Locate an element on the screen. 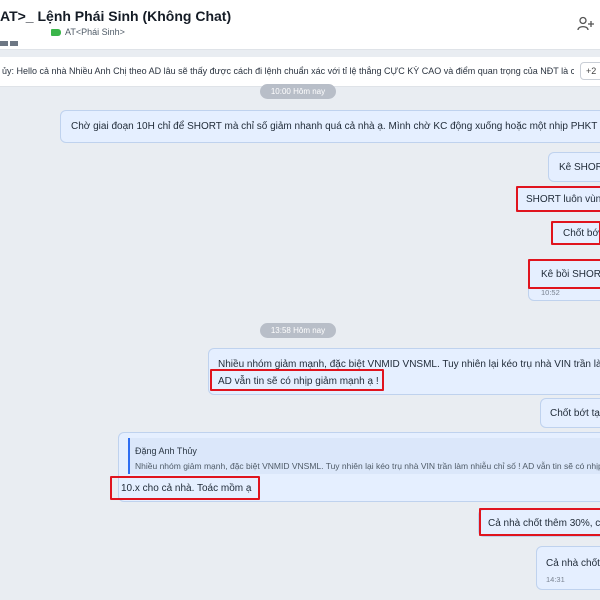  message-text: 10.x cho cả nhà. Toác mồm ạ is located at coordinates (186, 488).